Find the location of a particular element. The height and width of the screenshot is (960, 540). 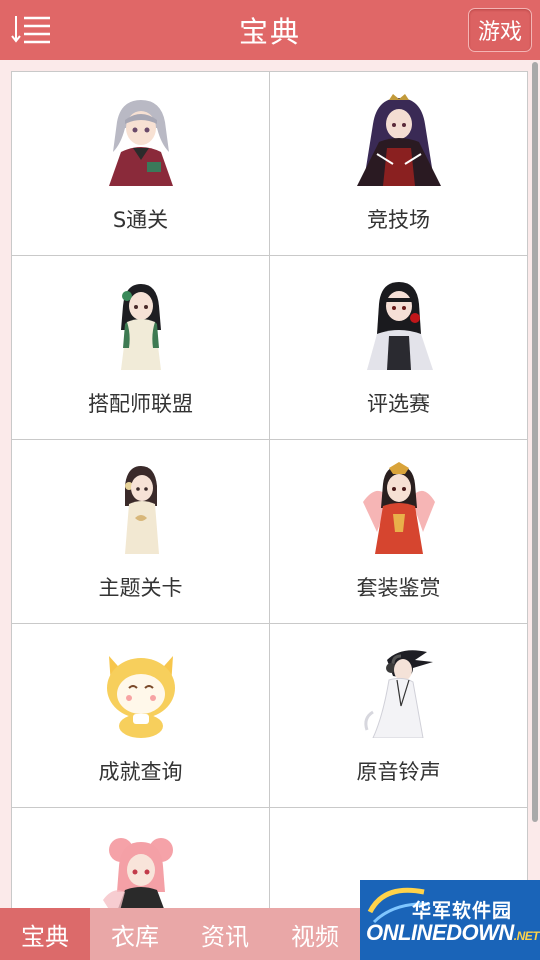

grid-item-selection-contest: 评选赛 is located at coordinates (399, 348).